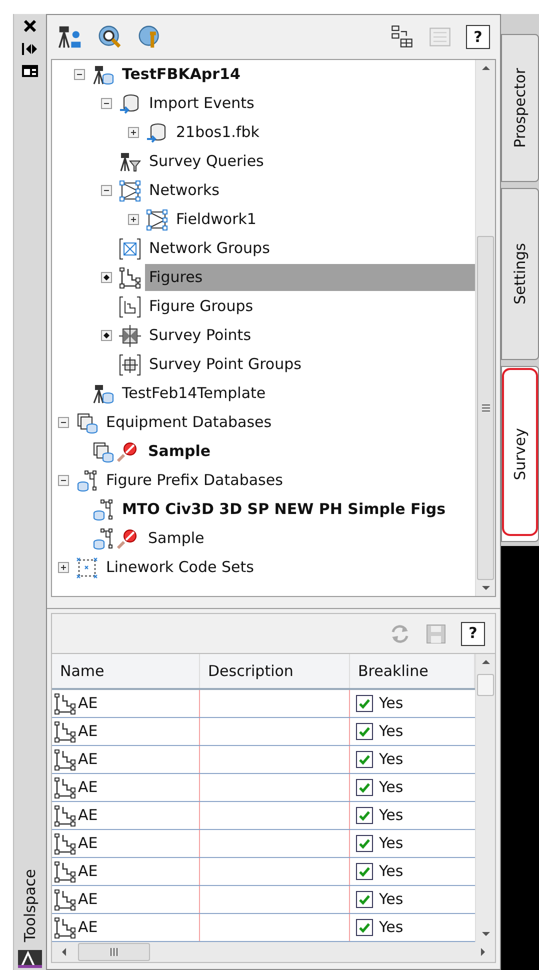 The width and height of the screenshot is (539, 970). What do you see at coordinates (201, 103) in the screenshot?
I see `tree-item: Import Events` at bounding box center [201, 103].